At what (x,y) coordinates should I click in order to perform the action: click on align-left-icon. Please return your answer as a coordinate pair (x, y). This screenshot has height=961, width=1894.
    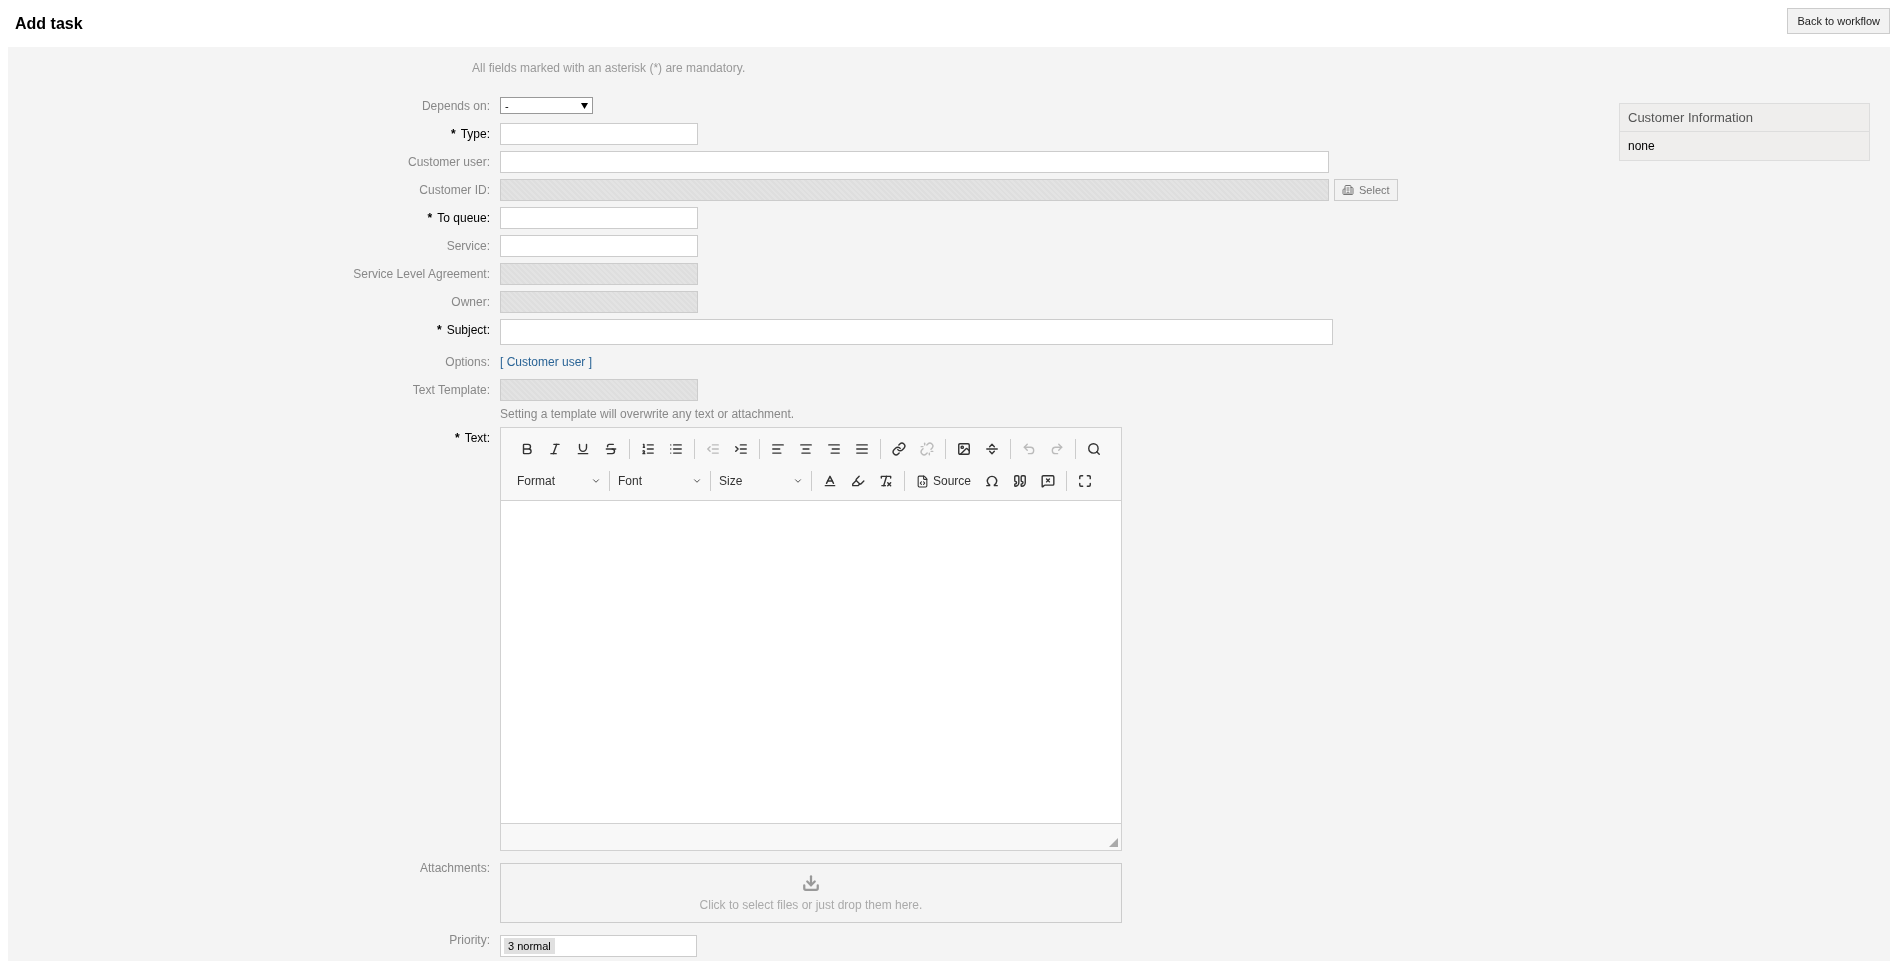
    Looking at the image, I should click on (778, 449).